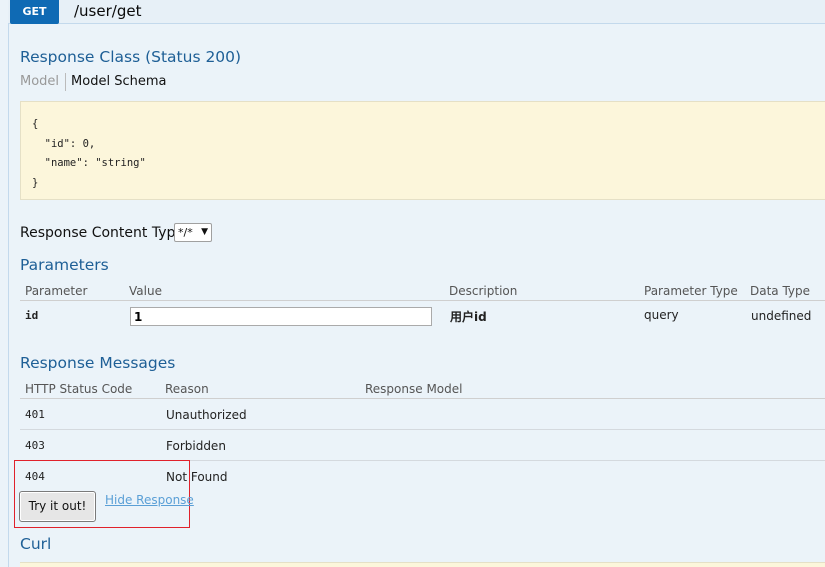 This screenshot has width=825, height=567. What do you see at coordinates (483, 291) in the screenshot?
I see `col-description: Description` at bounding box center [483, 291].